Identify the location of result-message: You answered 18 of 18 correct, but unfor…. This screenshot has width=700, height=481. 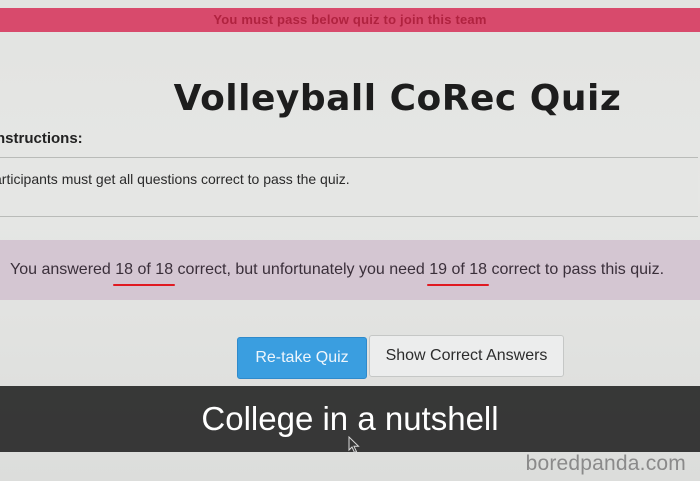
(337, 273).